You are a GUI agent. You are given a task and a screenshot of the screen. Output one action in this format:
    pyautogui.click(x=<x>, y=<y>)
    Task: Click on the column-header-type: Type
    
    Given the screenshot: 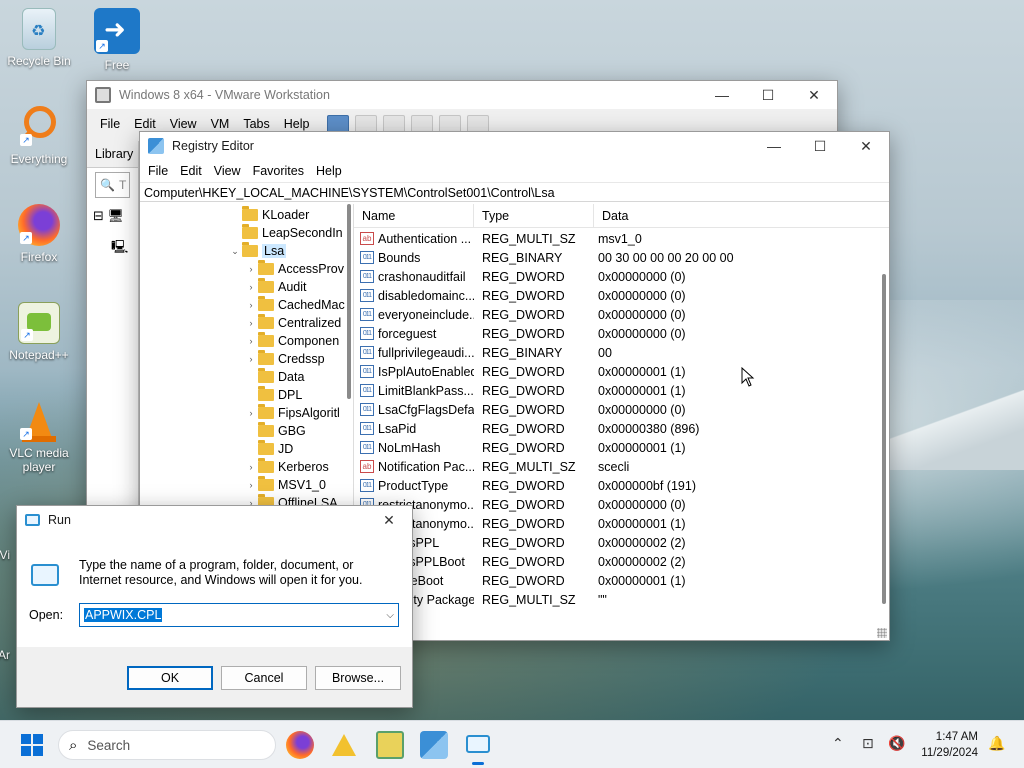 What is the action you would take?
    pyautogui.click(x=534, y=215)
    